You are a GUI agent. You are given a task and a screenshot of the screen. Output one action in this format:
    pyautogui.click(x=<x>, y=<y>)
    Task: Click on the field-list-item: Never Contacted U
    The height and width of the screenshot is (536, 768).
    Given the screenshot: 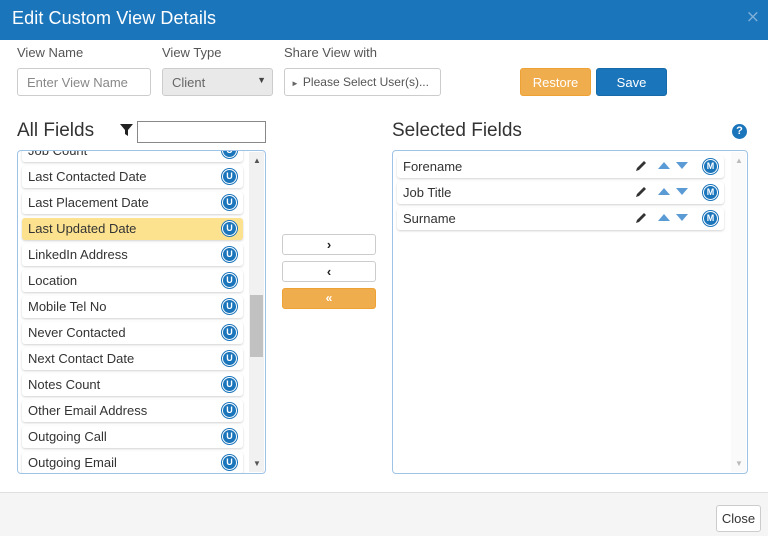 What is the action you would take?
    pyautogui.click(x=132, y=333)
    